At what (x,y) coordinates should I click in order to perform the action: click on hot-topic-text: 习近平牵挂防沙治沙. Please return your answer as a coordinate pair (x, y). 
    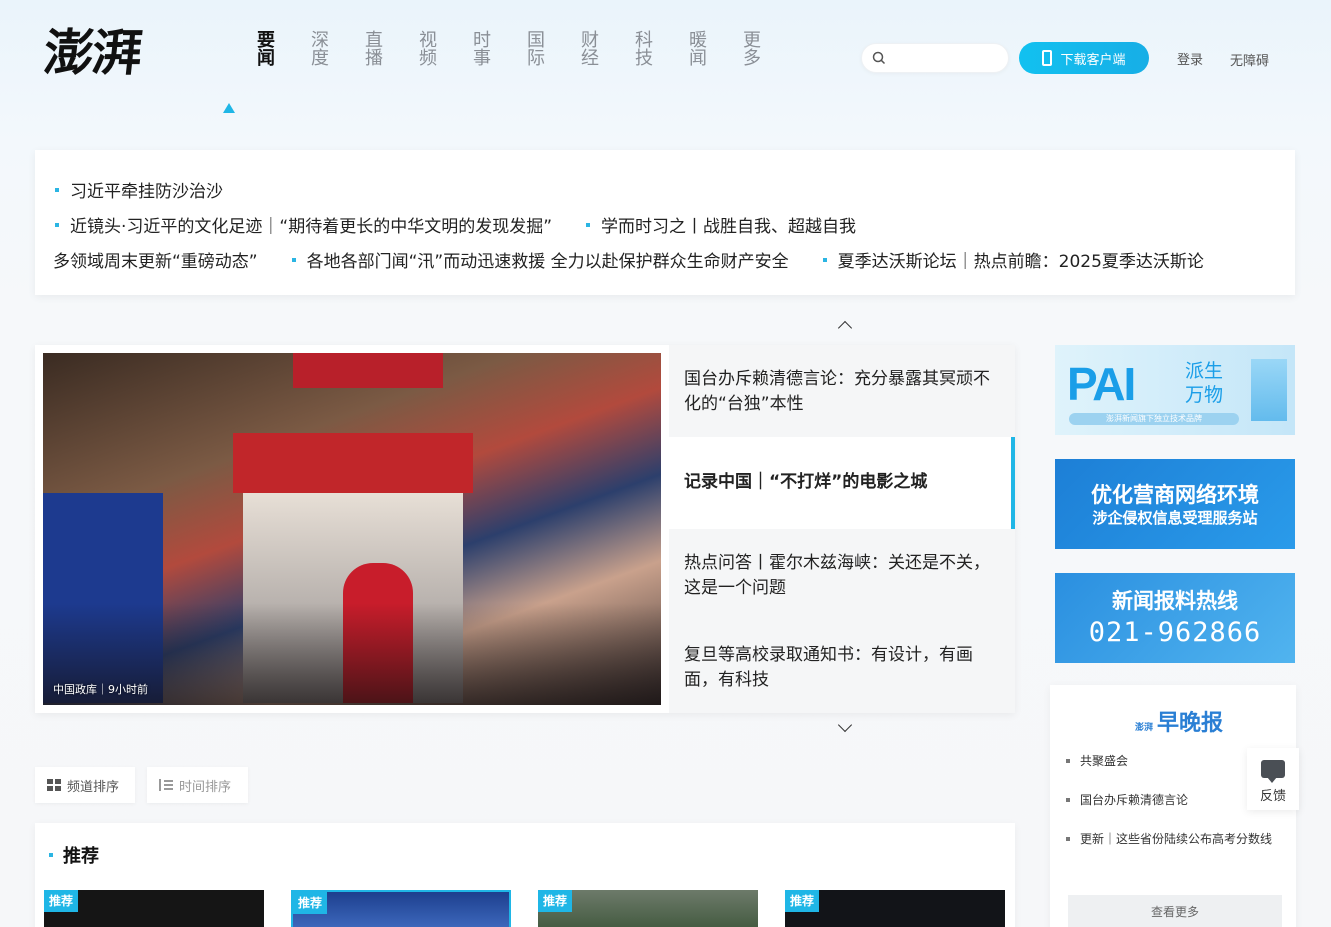
    Looking at the image, I should click on (146, 192).